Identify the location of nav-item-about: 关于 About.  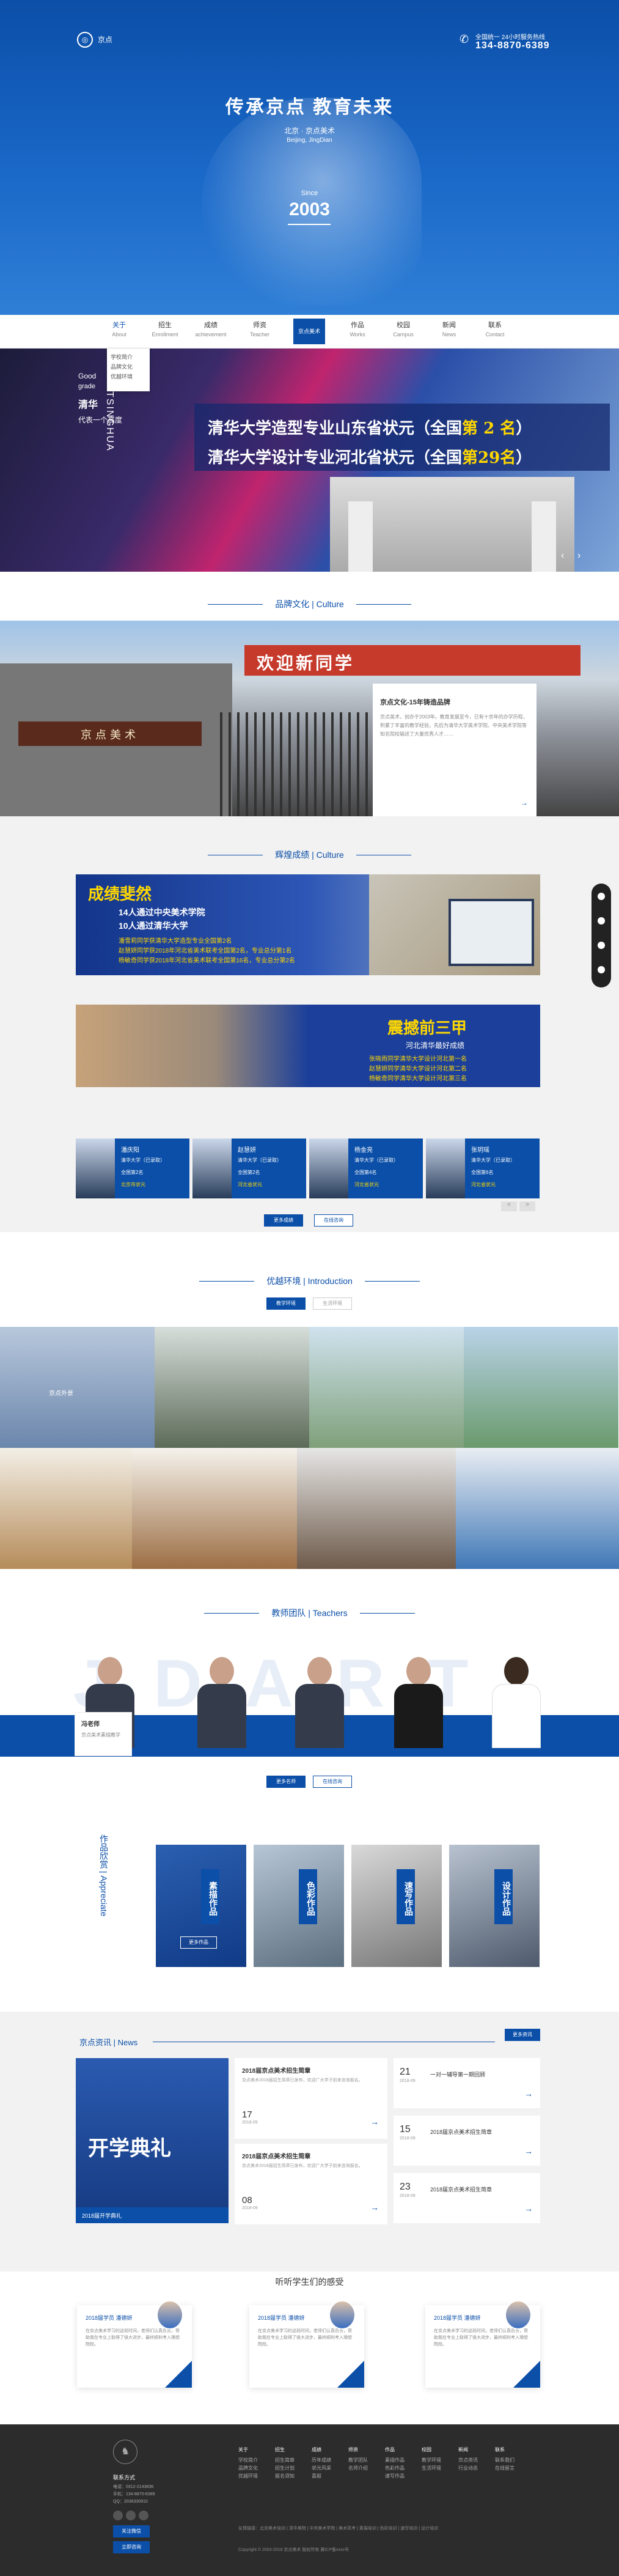
(120, 329).